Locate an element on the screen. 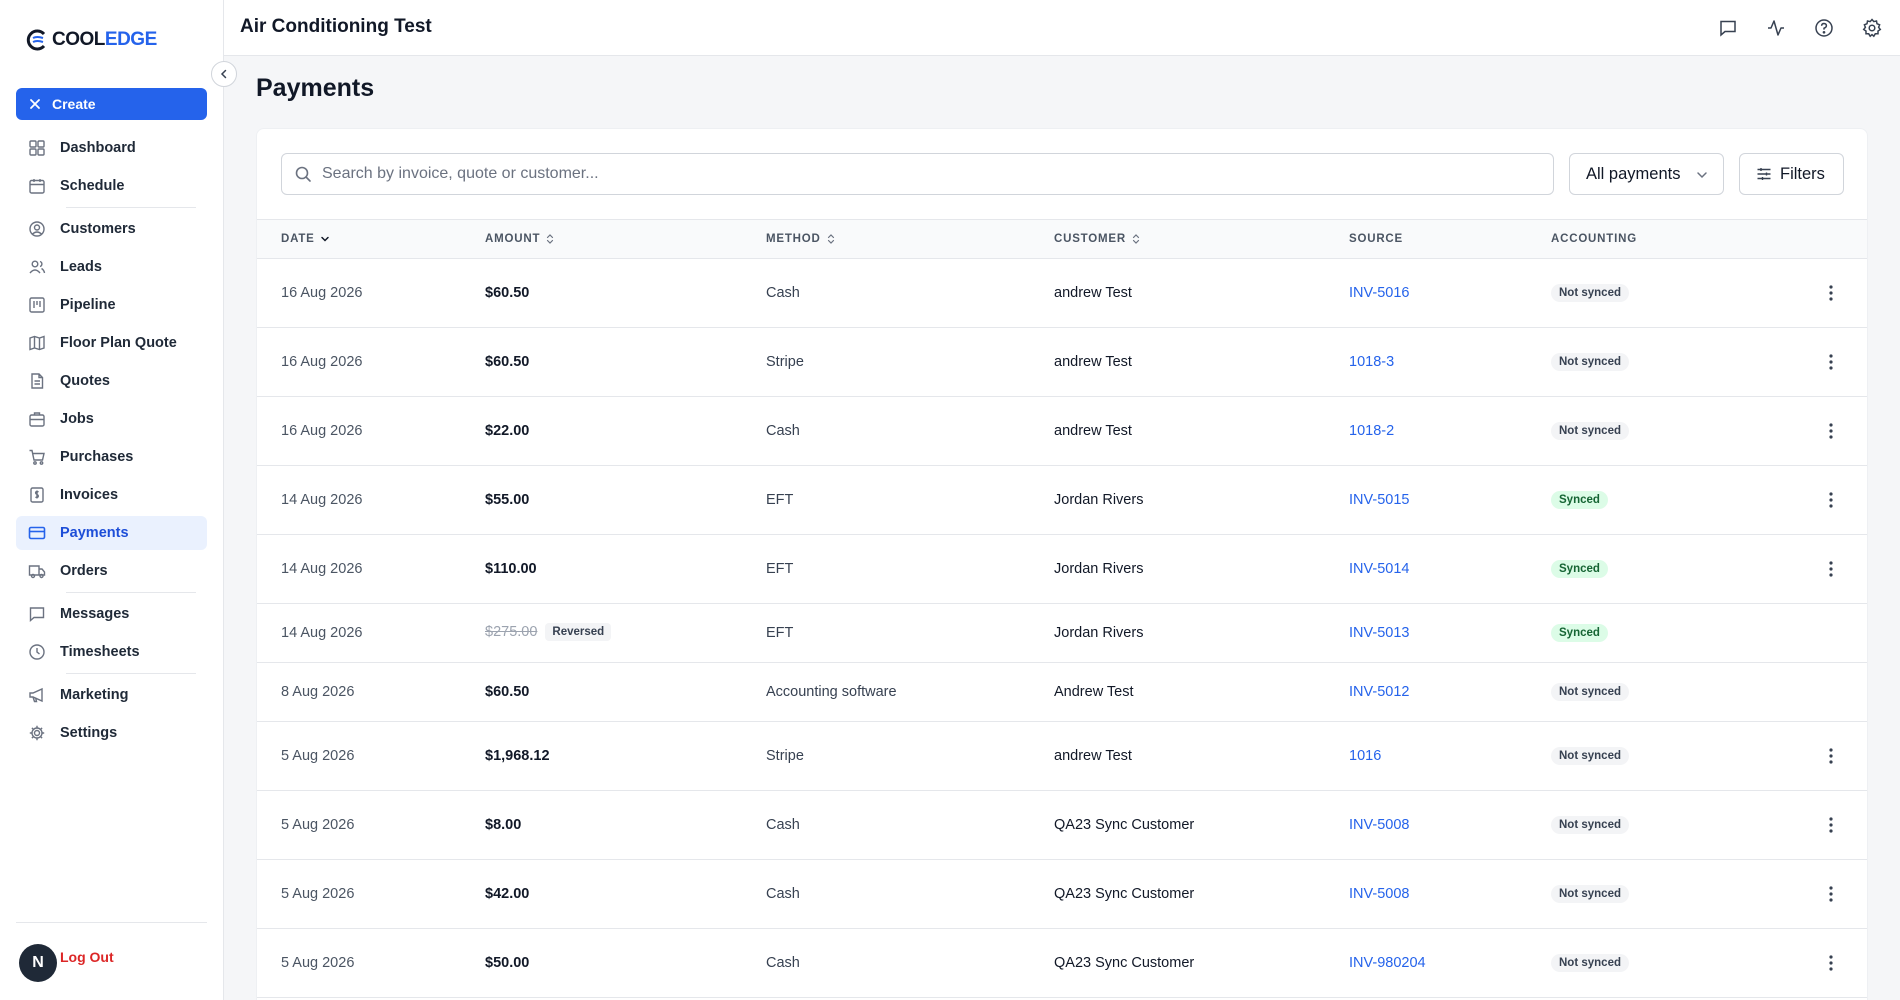 The height and width of the screenshot is (1000, 1900). app-logo: COOLEDGE is located at coordinates (91, 40).